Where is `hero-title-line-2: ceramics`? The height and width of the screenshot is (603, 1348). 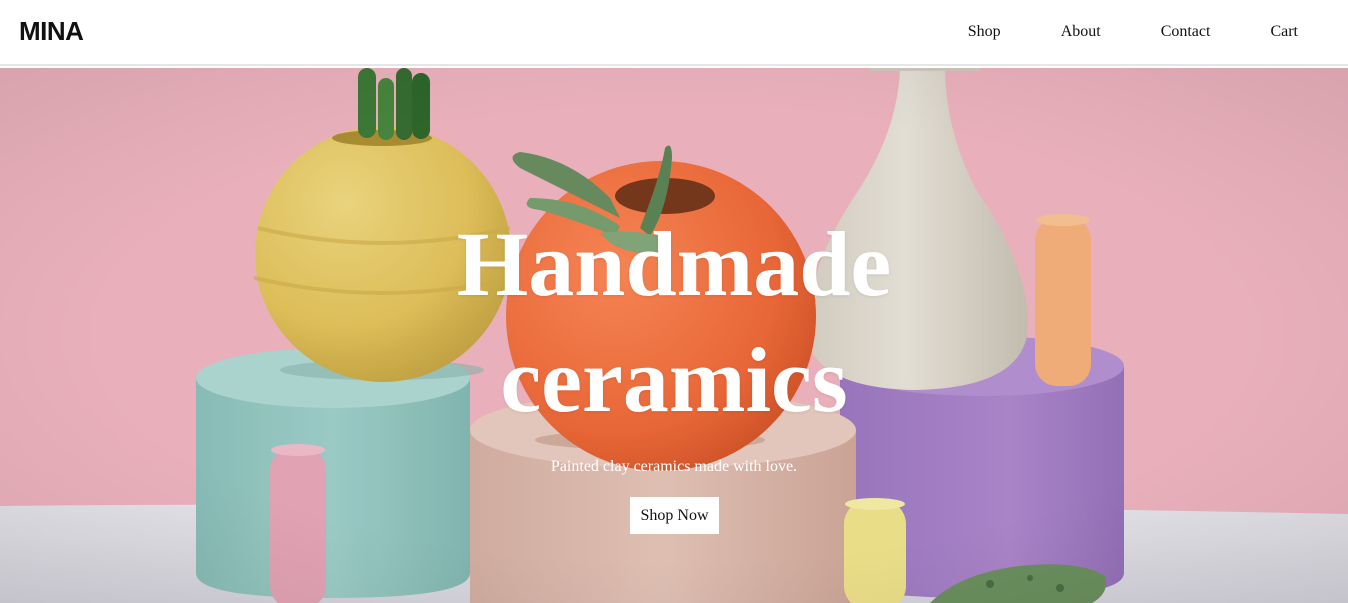
hero-title-line-2: ceramics is located at coordinates (674, 380).